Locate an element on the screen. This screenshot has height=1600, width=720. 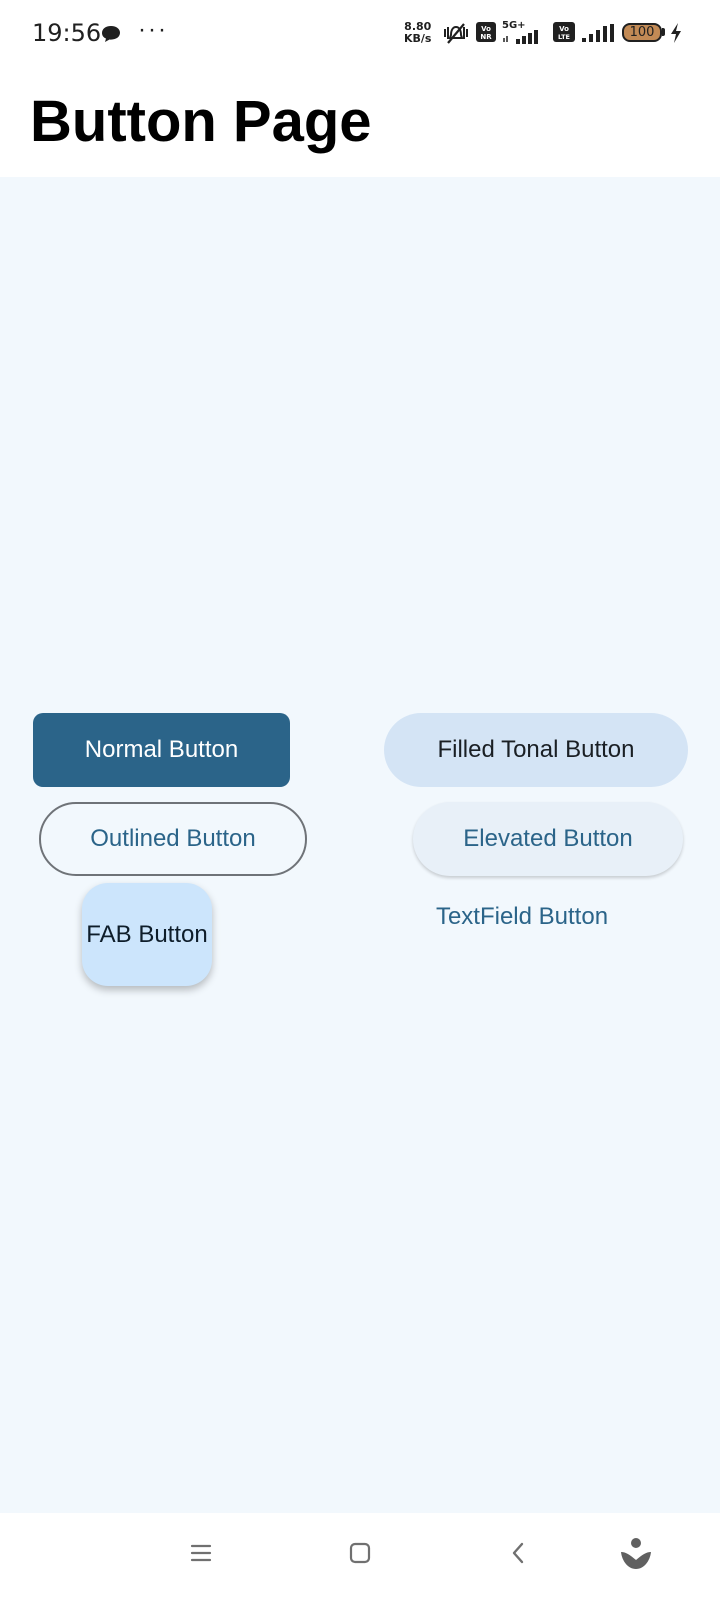
status-time: 19:56 is located at coordinates (67, 33).